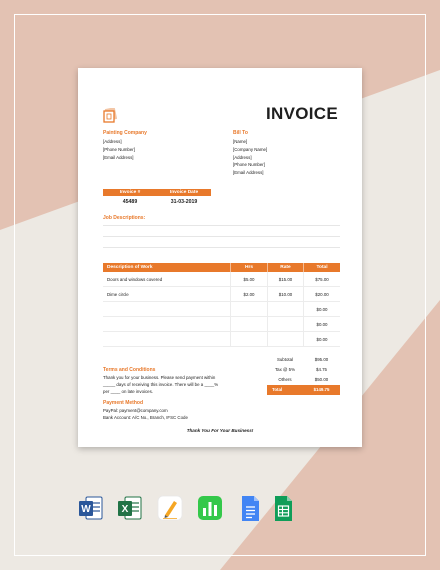  Describe the element at coordinates (321, 294) in the screenshot. I see `row-total: $20.00` at that location.